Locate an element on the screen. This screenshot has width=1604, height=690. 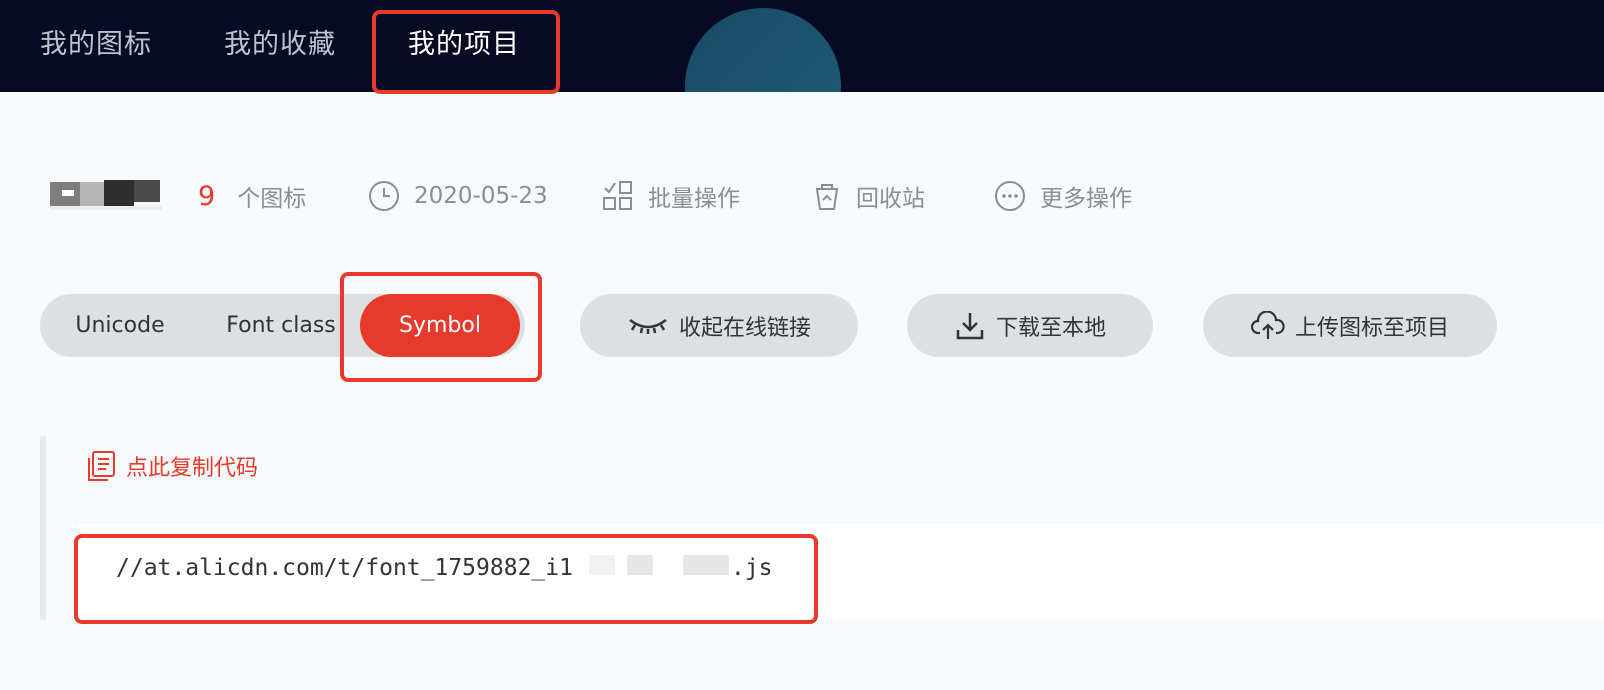
copy-code-label: 点此复制代码 is located at coordinates (192, 468).